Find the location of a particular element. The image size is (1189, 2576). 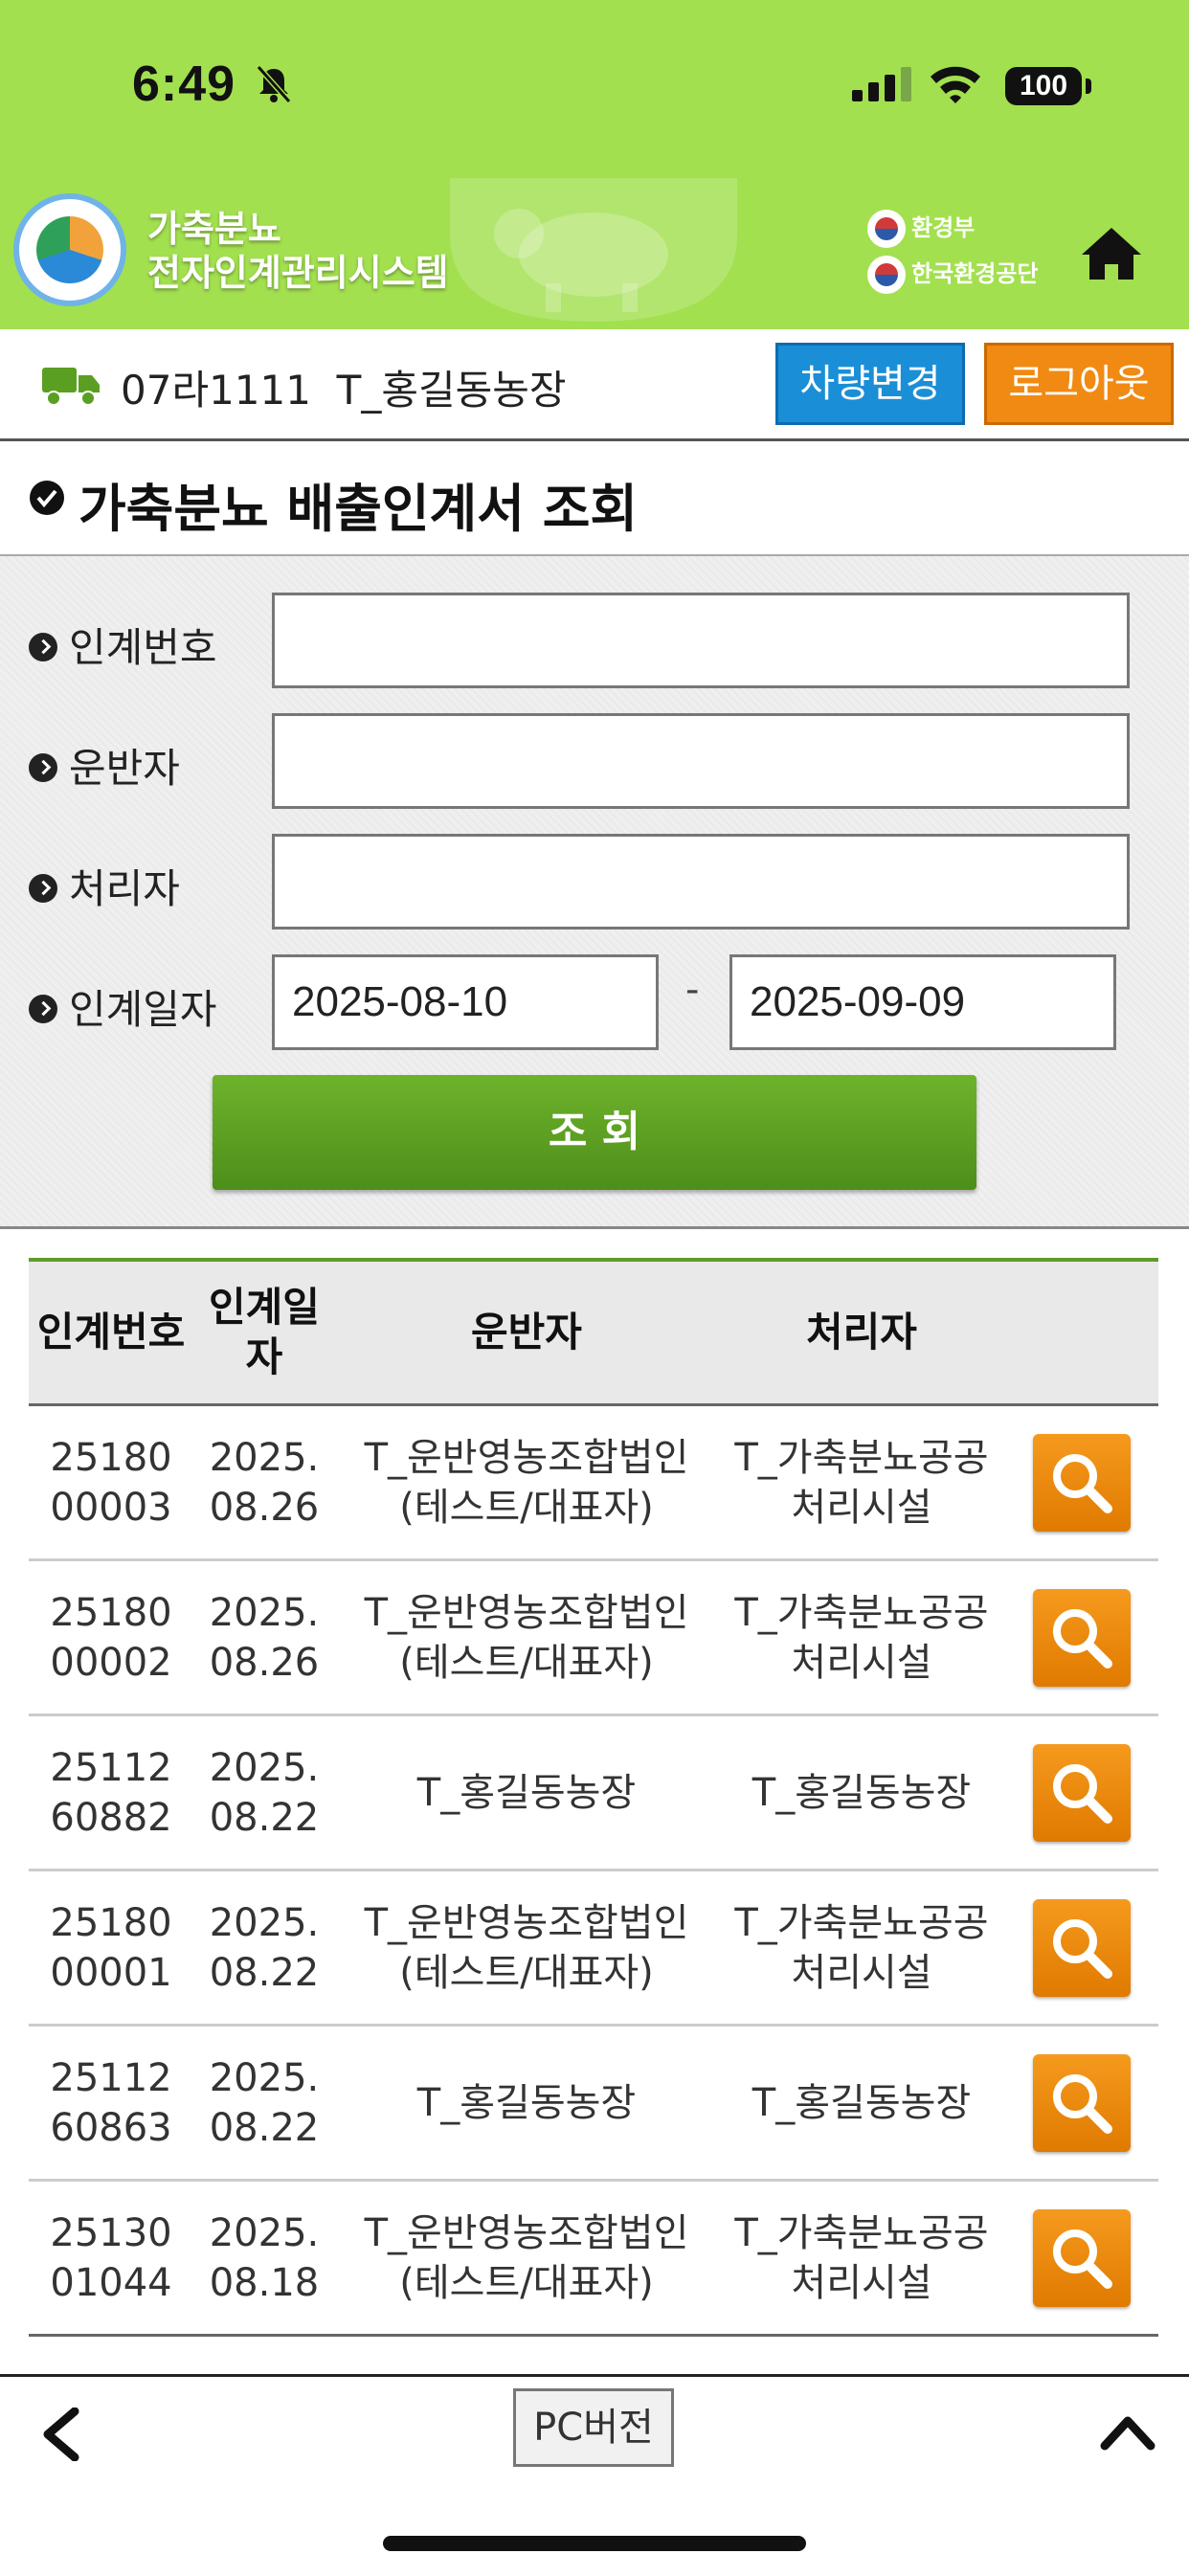

home-indicator is located at coordinates (594, 2544).